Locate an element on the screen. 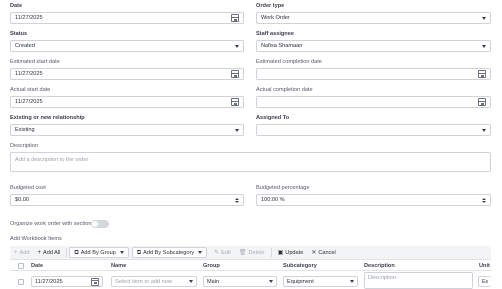 The width and height of the screenshot is (502, 289). toggle-knob is located at coordinates (95, 224).